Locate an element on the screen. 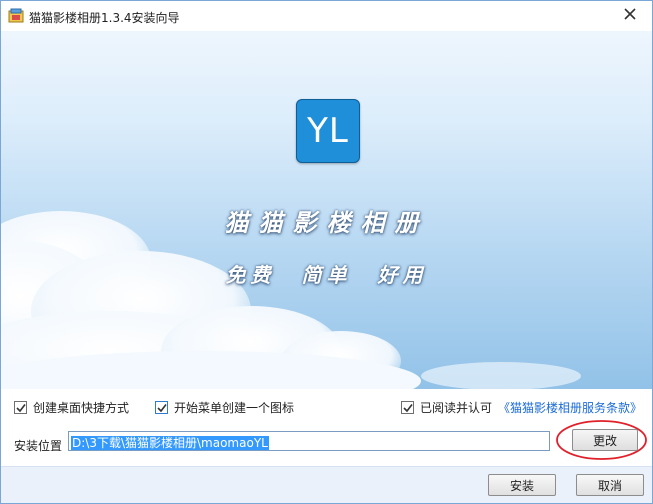  agree-terms-checkbox: 已阅读并认可 《猫猫影楼相册服务条款》 is located at coordinates (521, 407).